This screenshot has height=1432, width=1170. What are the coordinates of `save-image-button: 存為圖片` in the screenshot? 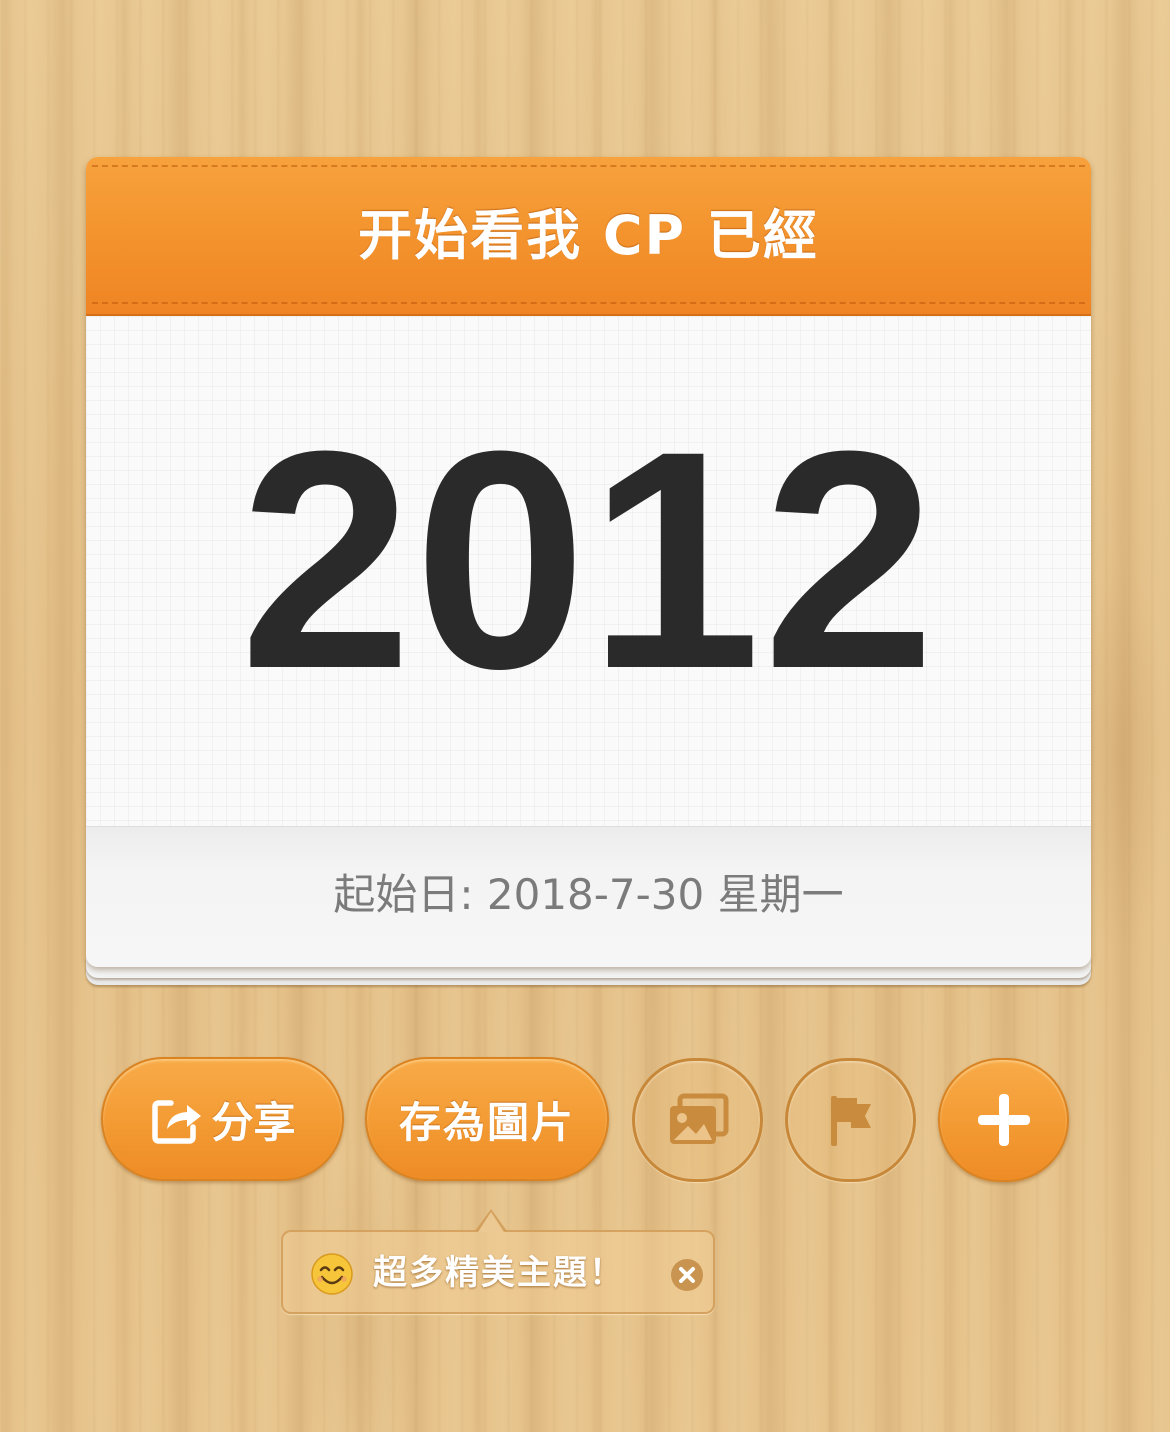 It's located at (487, 1119).